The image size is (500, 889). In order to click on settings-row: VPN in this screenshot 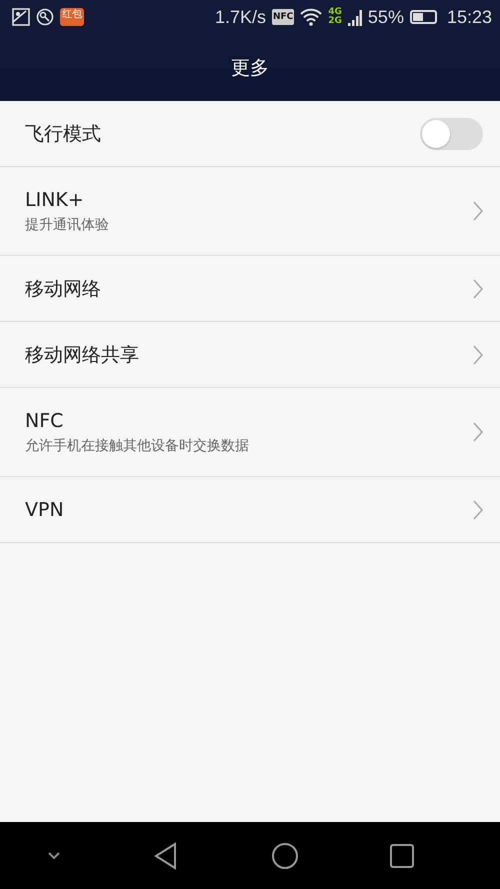, I will do `click(250, 510)`.